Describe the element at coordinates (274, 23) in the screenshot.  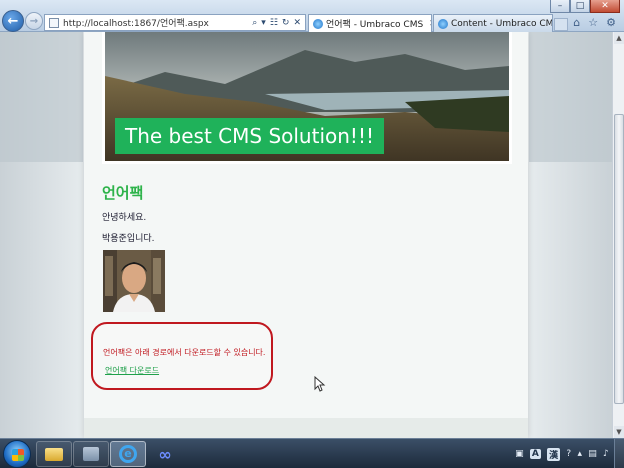
I see `compatibility-icon: ☷` at that location.